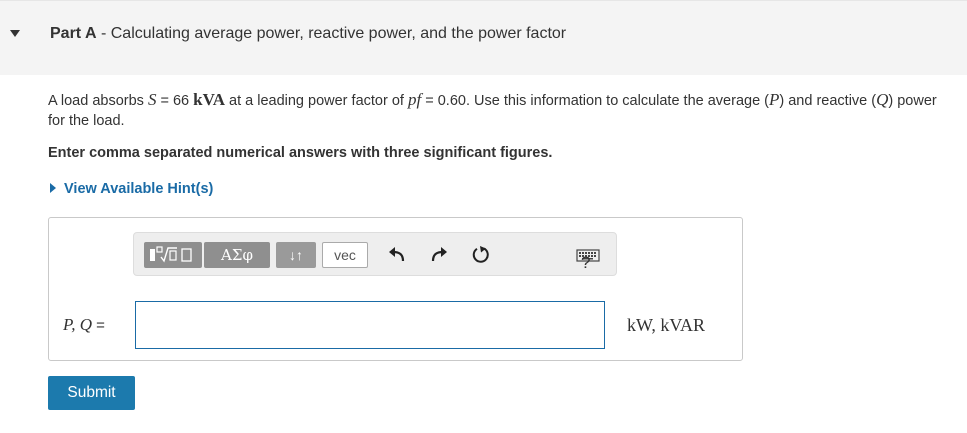 The width and height of the screenshot is (967, 433). I want to click on expand-arrow-icon, so click(53, 187).